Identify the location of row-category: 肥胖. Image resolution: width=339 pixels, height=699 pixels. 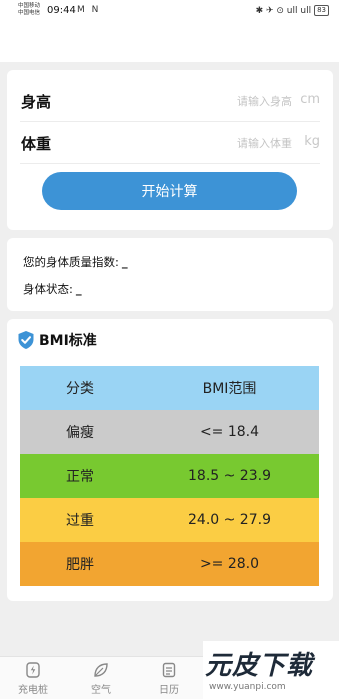
(80, 565).